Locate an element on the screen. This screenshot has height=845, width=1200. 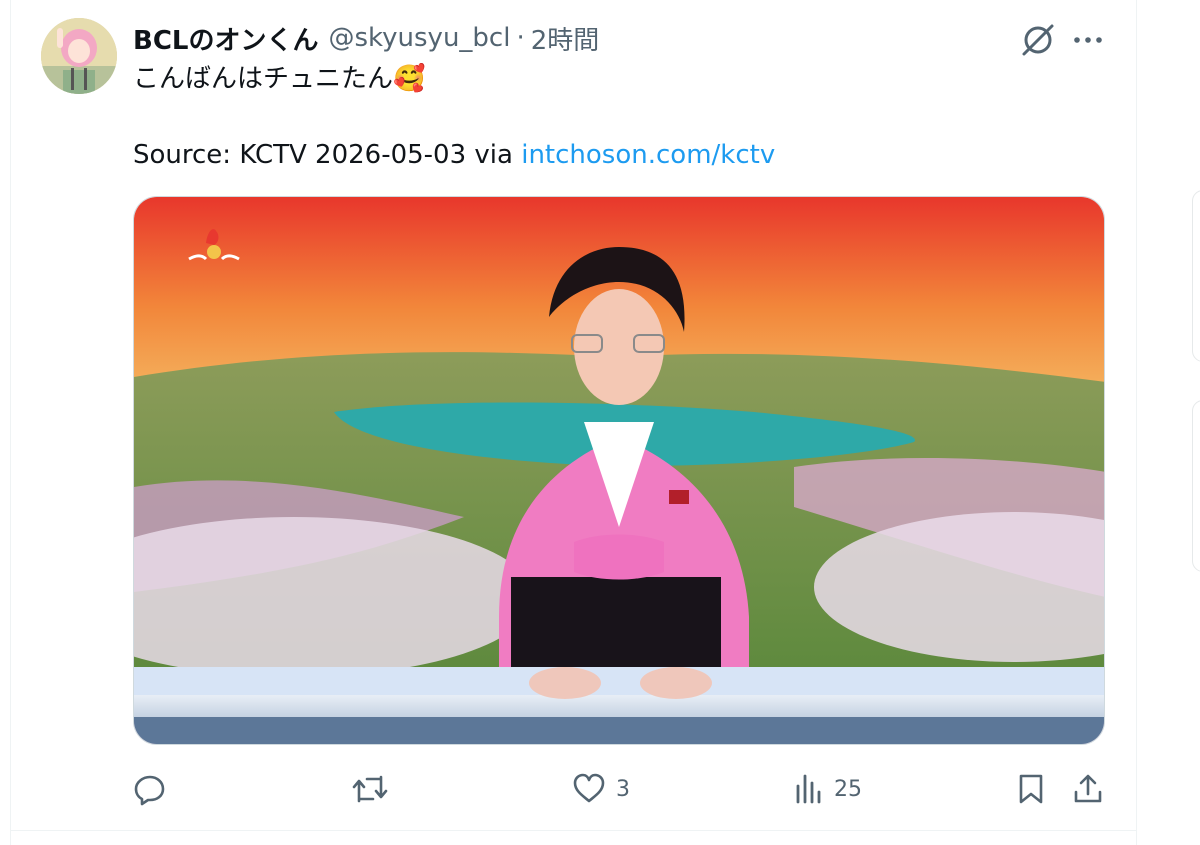
views-count: 25 is located at coordinates (848, 789).